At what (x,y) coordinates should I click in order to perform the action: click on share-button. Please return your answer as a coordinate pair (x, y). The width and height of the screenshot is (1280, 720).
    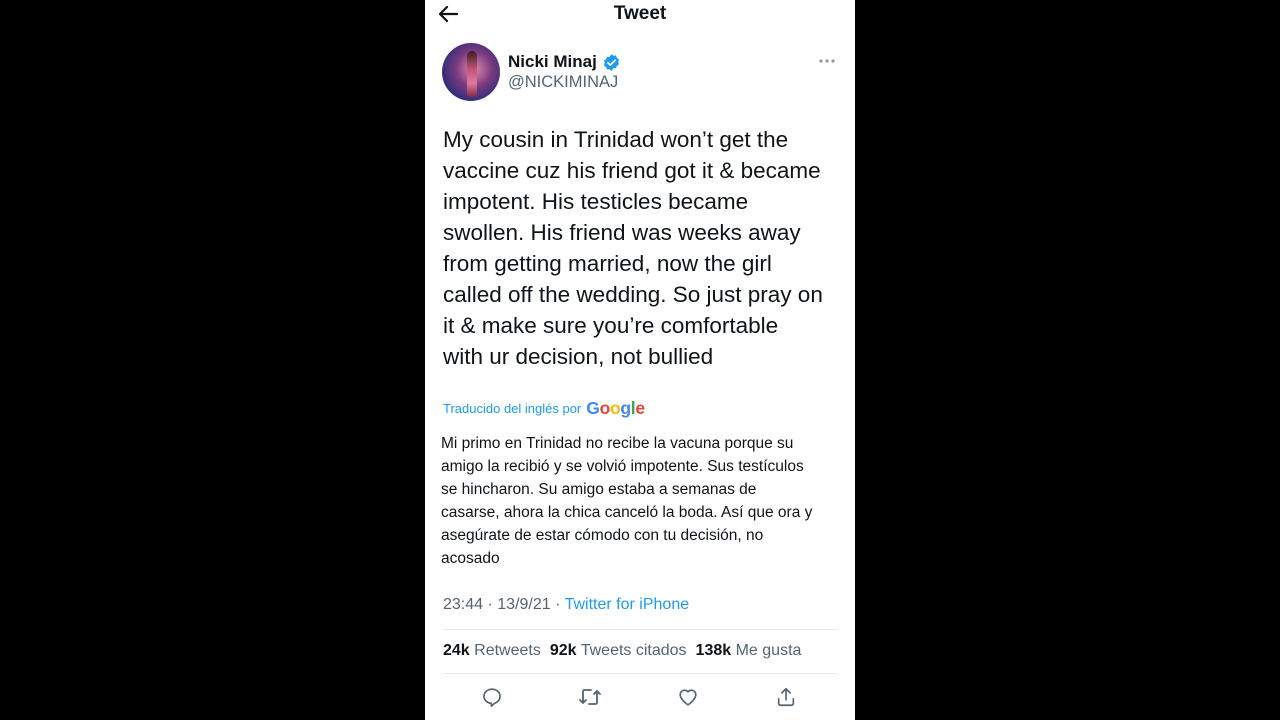
    Looking at the image, I should click on (786, 697).